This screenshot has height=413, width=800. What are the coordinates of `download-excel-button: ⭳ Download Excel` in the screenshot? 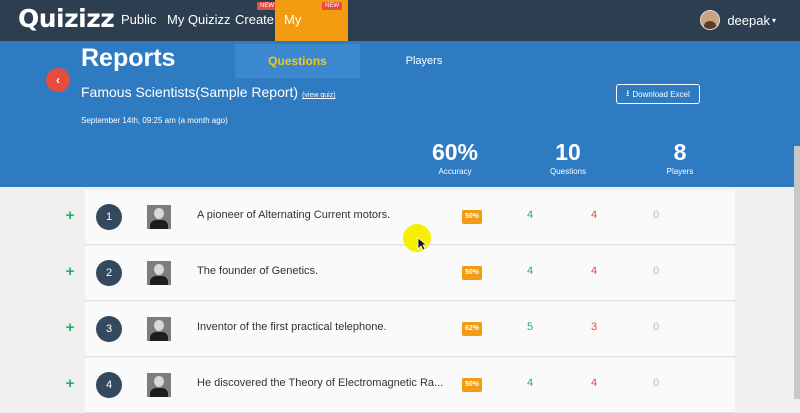 It's located at (658, 94).